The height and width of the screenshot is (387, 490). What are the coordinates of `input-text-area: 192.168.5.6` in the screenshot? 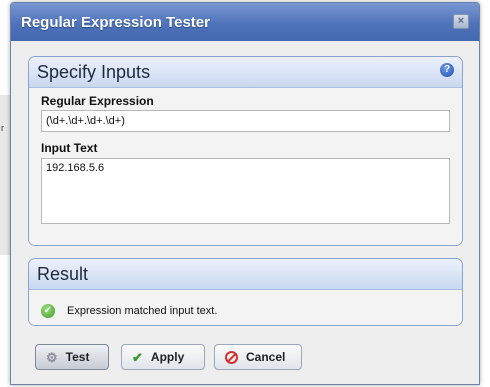 It's located at (245, 191).